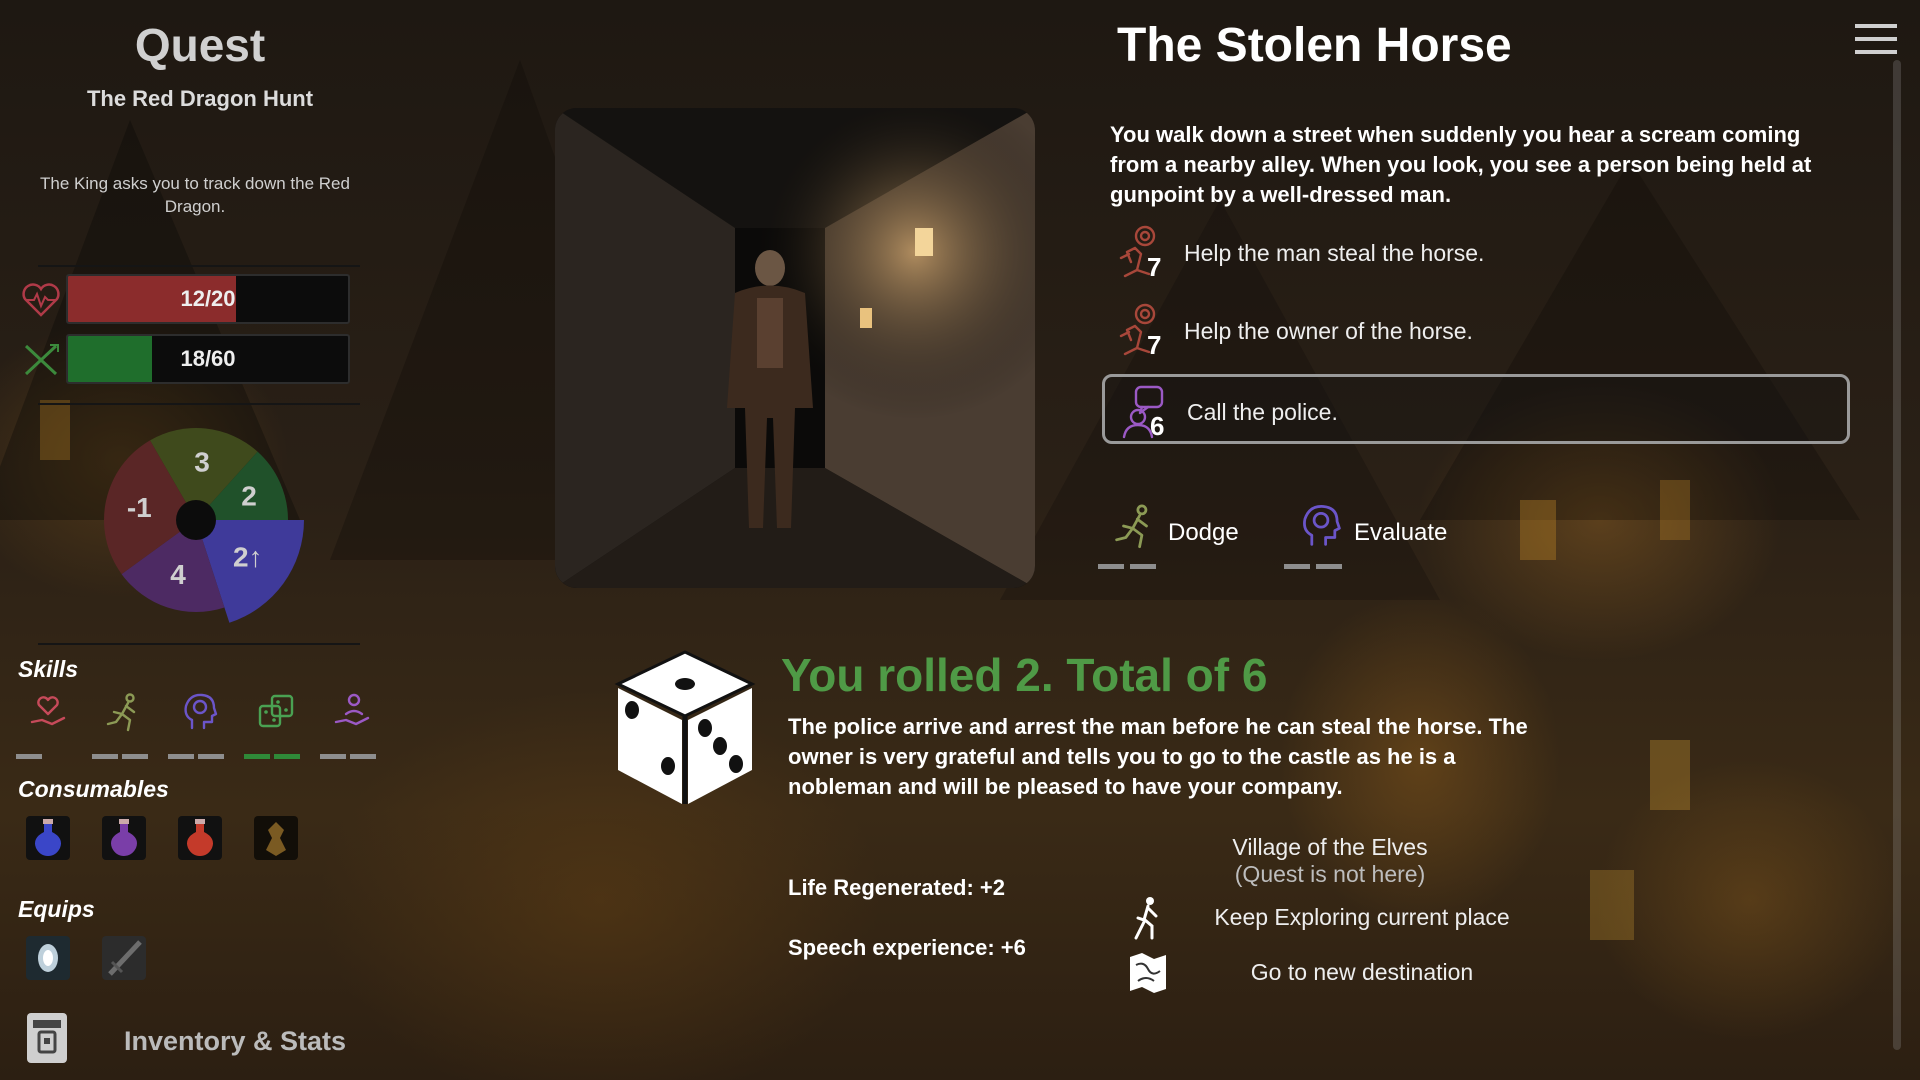 This screenshot has width=1920, height=1080. Describe the element at coordinates (1334, 253) in the screenshot. I see `choice-label: Help the man steal the horse.` at that location.